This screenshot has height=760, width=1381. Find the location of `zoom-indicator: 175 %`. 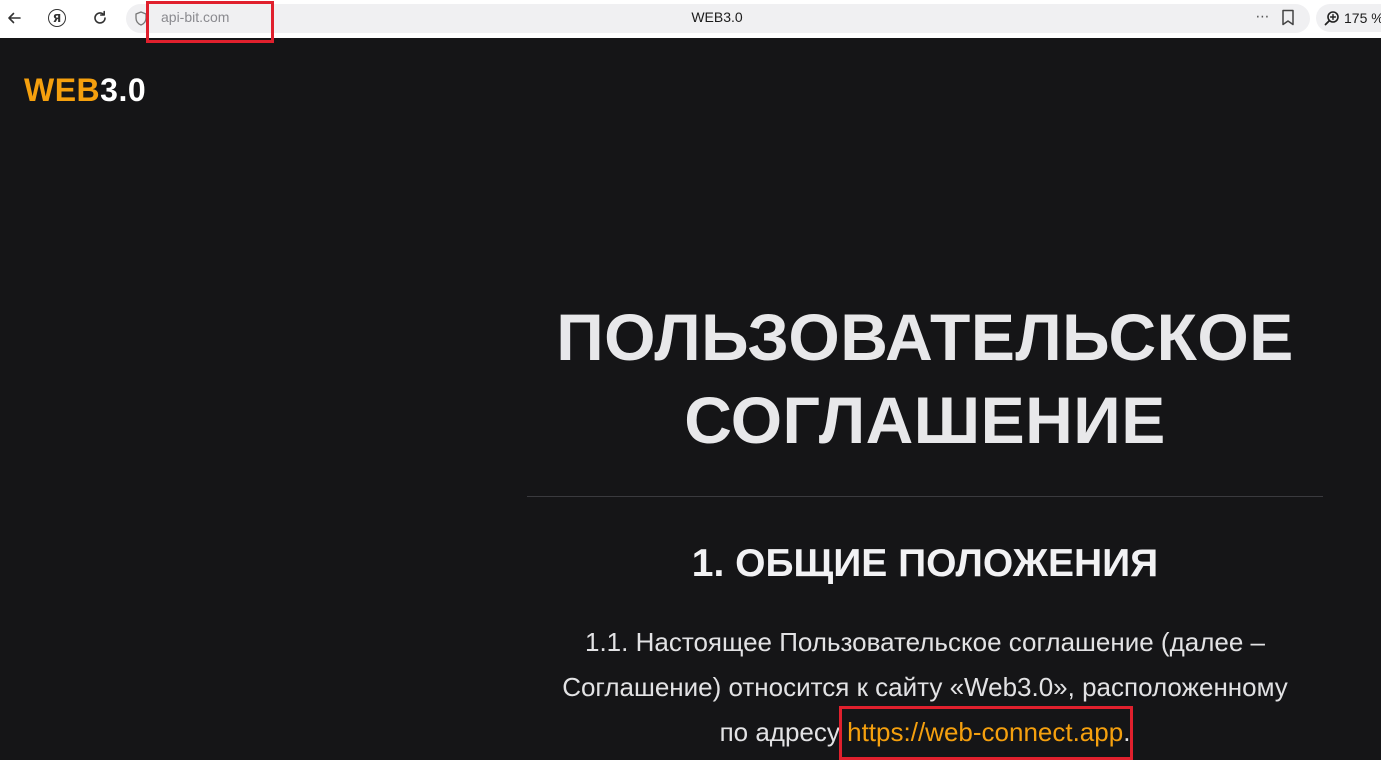

zoom-indicator: 175 % is located at coordinates (1348, 18).